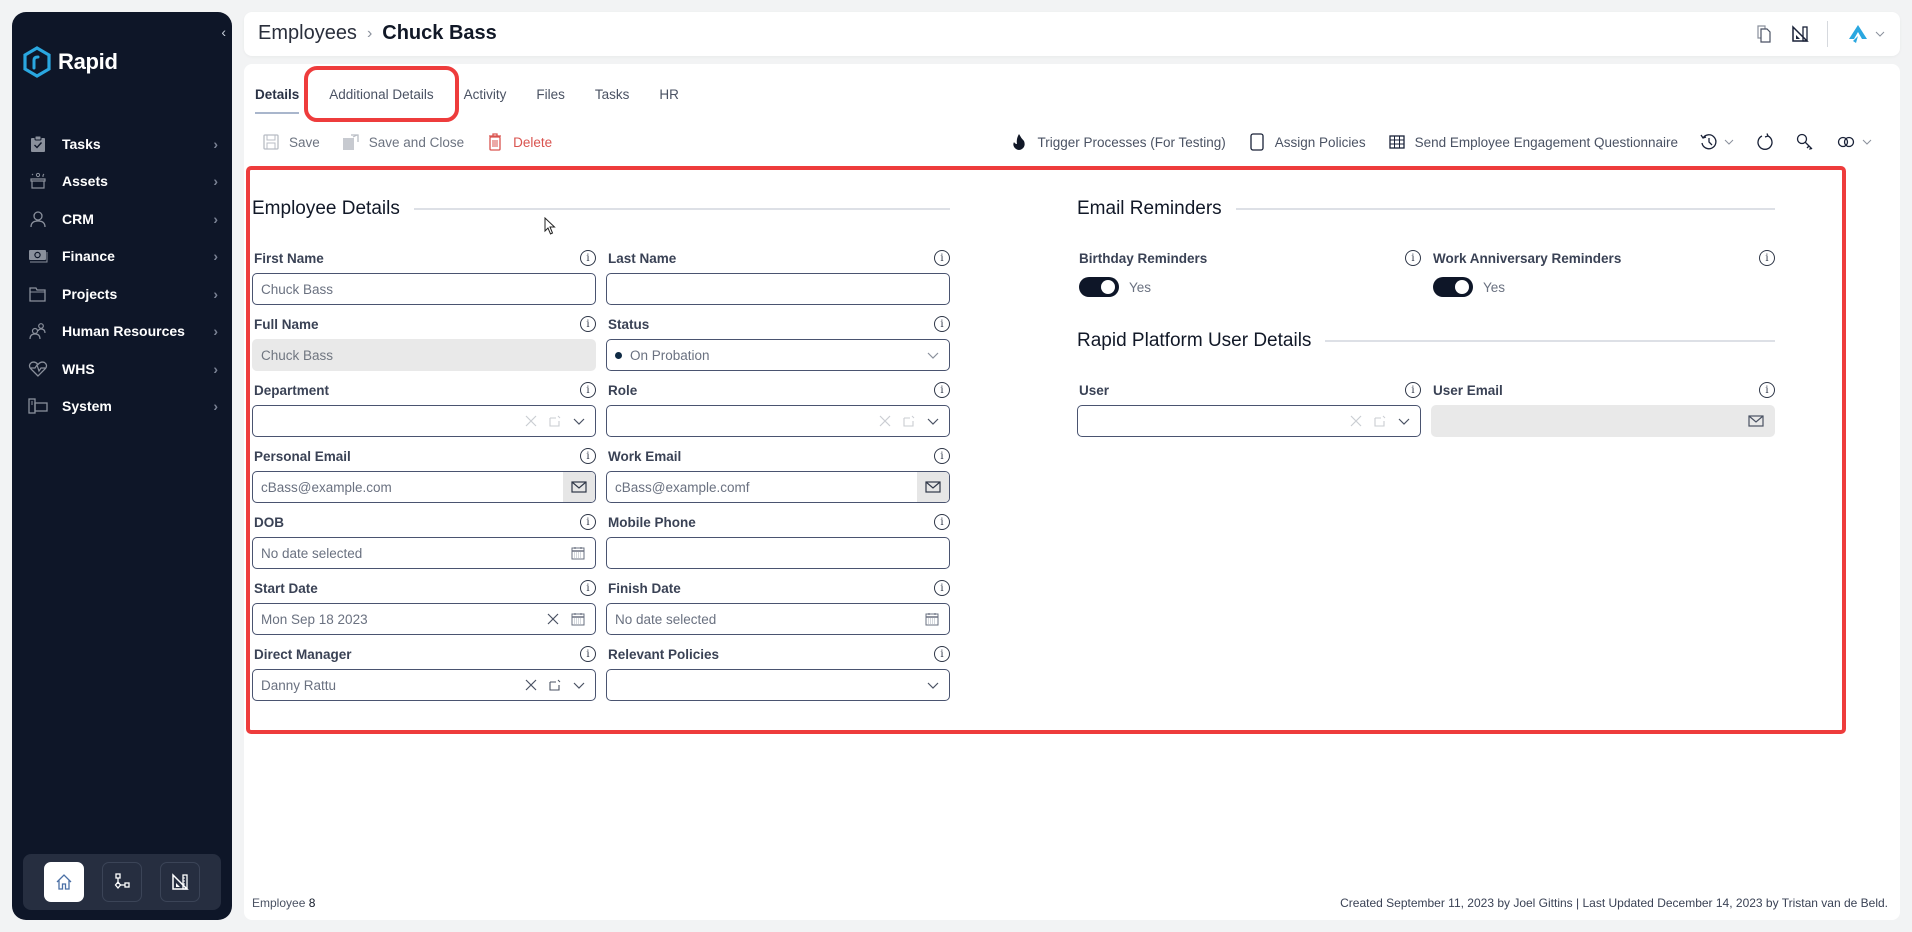 The image size is (1912, 932). I want to click on trigger-processes-button: Trigger Processes (For Testing), so click(1118, 142).